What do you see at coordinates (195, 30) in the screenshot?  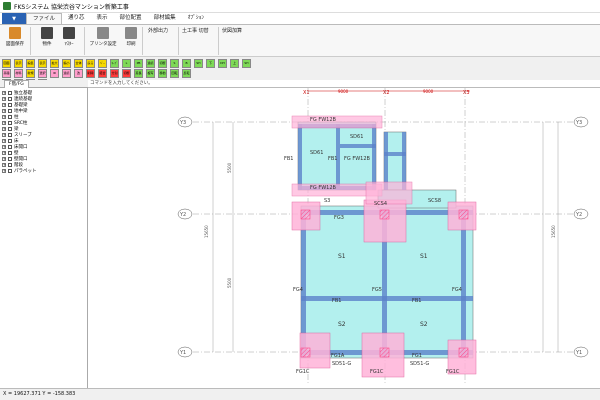 I see `earthwork-switch-button: 土工事 切替` at bounding box center [195, 30].